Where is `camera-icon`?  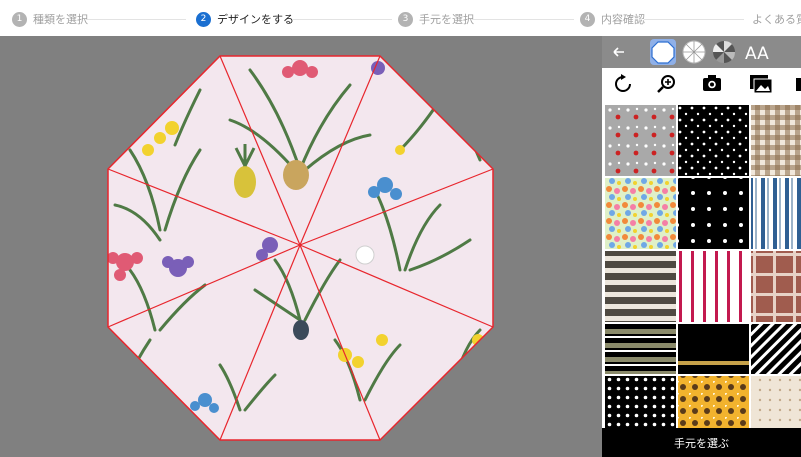
camera-icon is located at coordinates (712, 83).